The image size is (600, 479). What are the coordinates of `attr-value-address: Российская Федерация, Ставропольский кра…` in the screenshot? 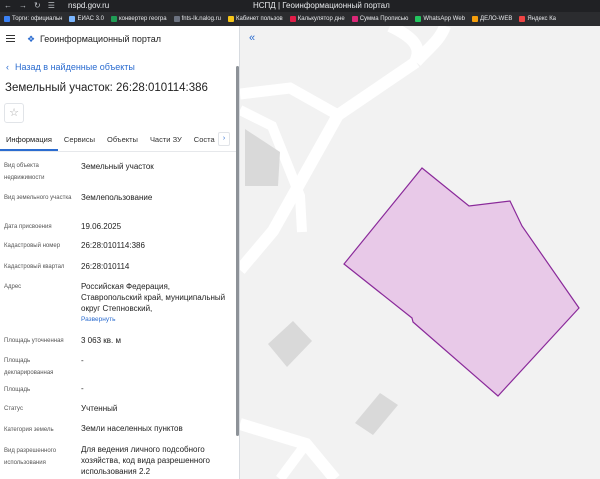 It's located at (153, 297).